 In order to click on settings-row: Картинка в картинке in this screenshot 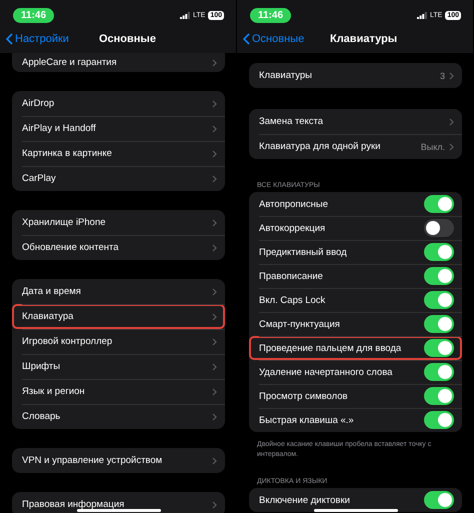, I will do `click(118, 153)`.